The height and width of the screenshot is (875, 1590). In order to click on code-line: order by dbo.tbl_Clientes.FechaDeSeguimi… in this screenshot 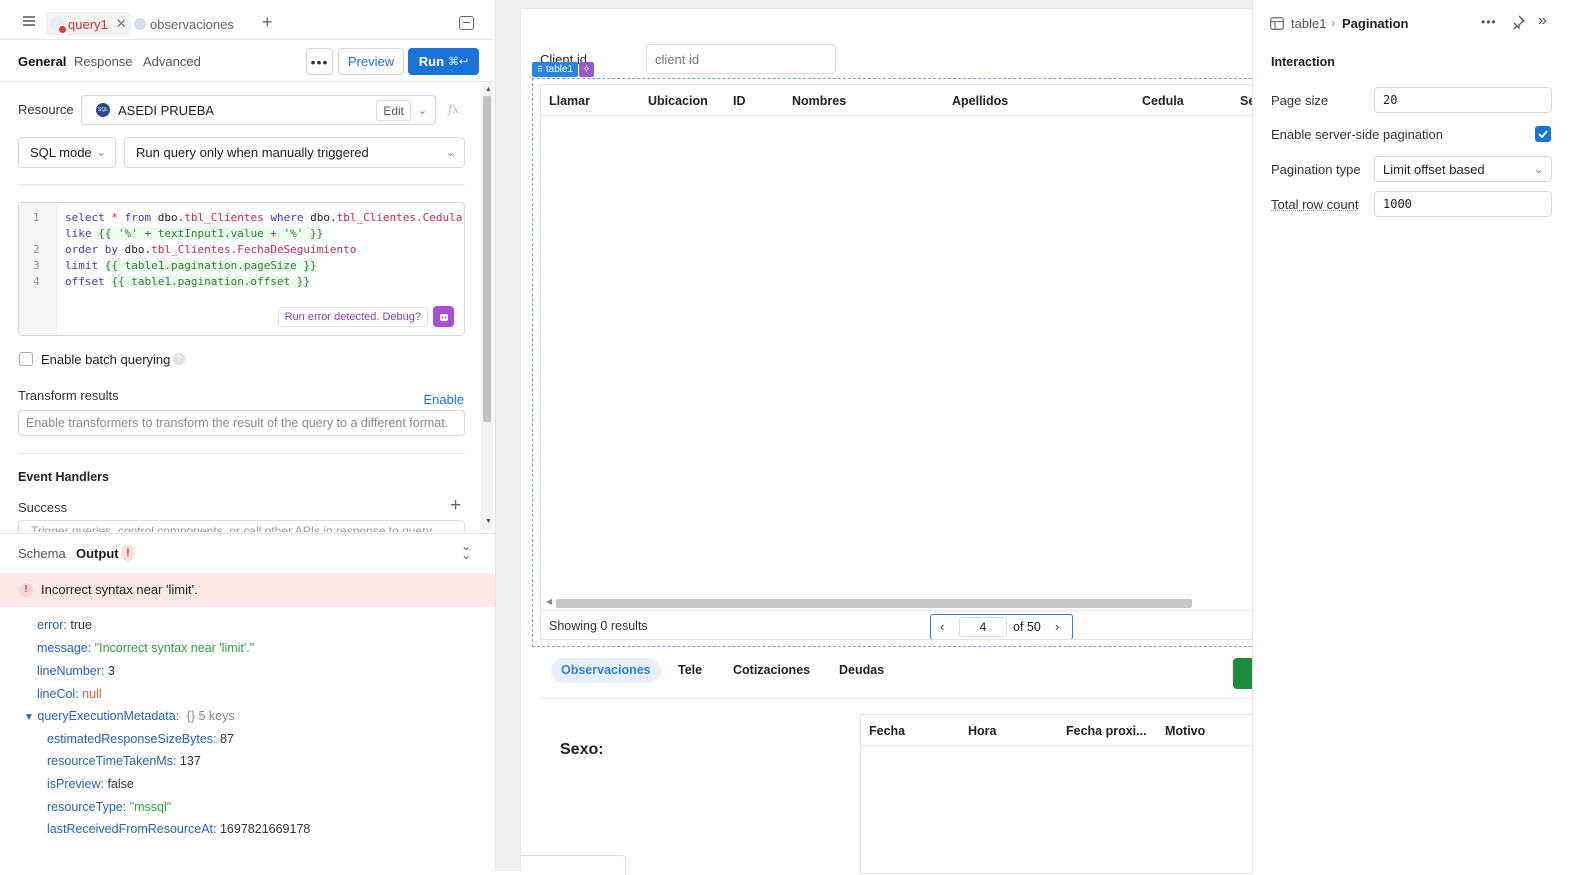, I will do `click(210, 249)`.